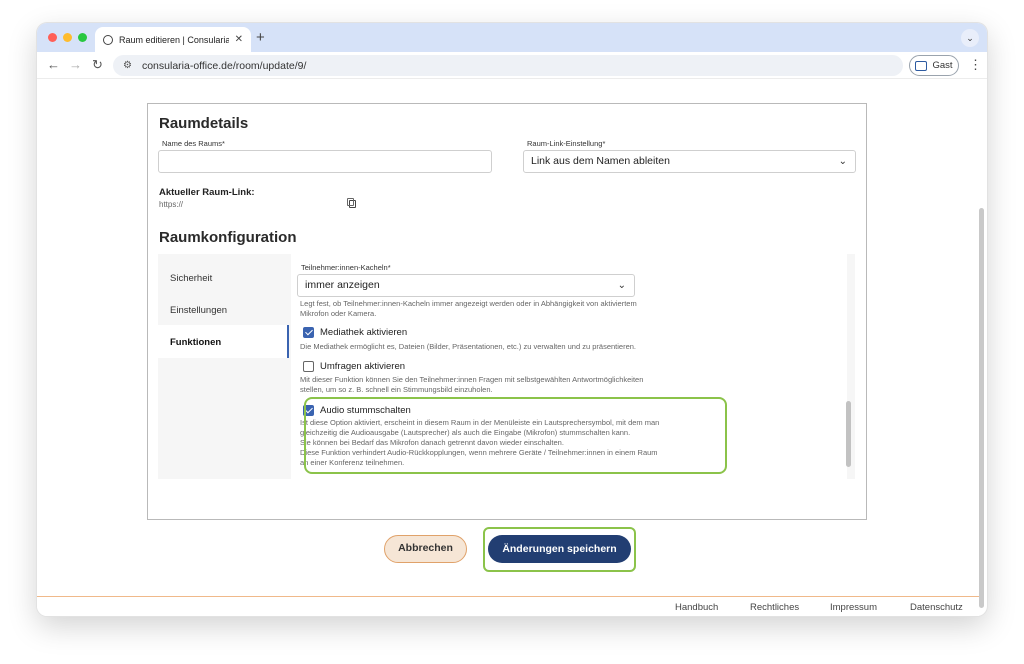 The image size is (1024, 664). I want to click on tab-search-chevron-icon: ⌄, so click(970, 38).